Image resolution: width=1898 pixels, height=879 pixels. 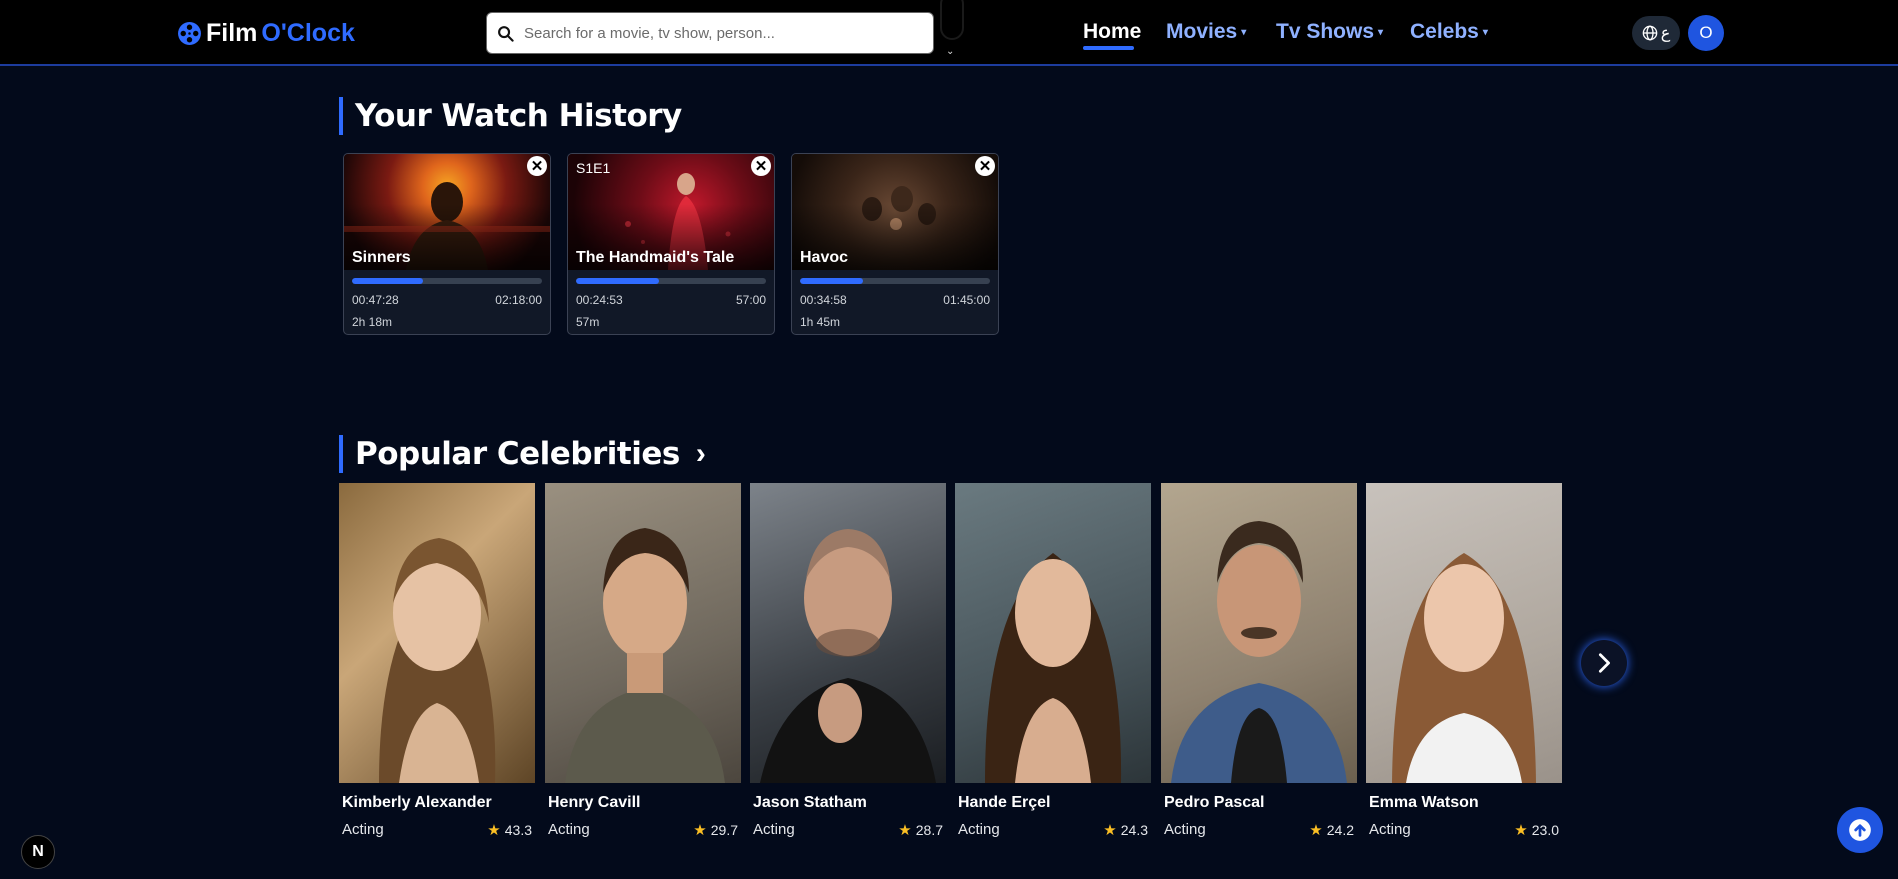 I want to click on celebrities-heading: Popular Celebrities ›, so click(x=522, y=454).